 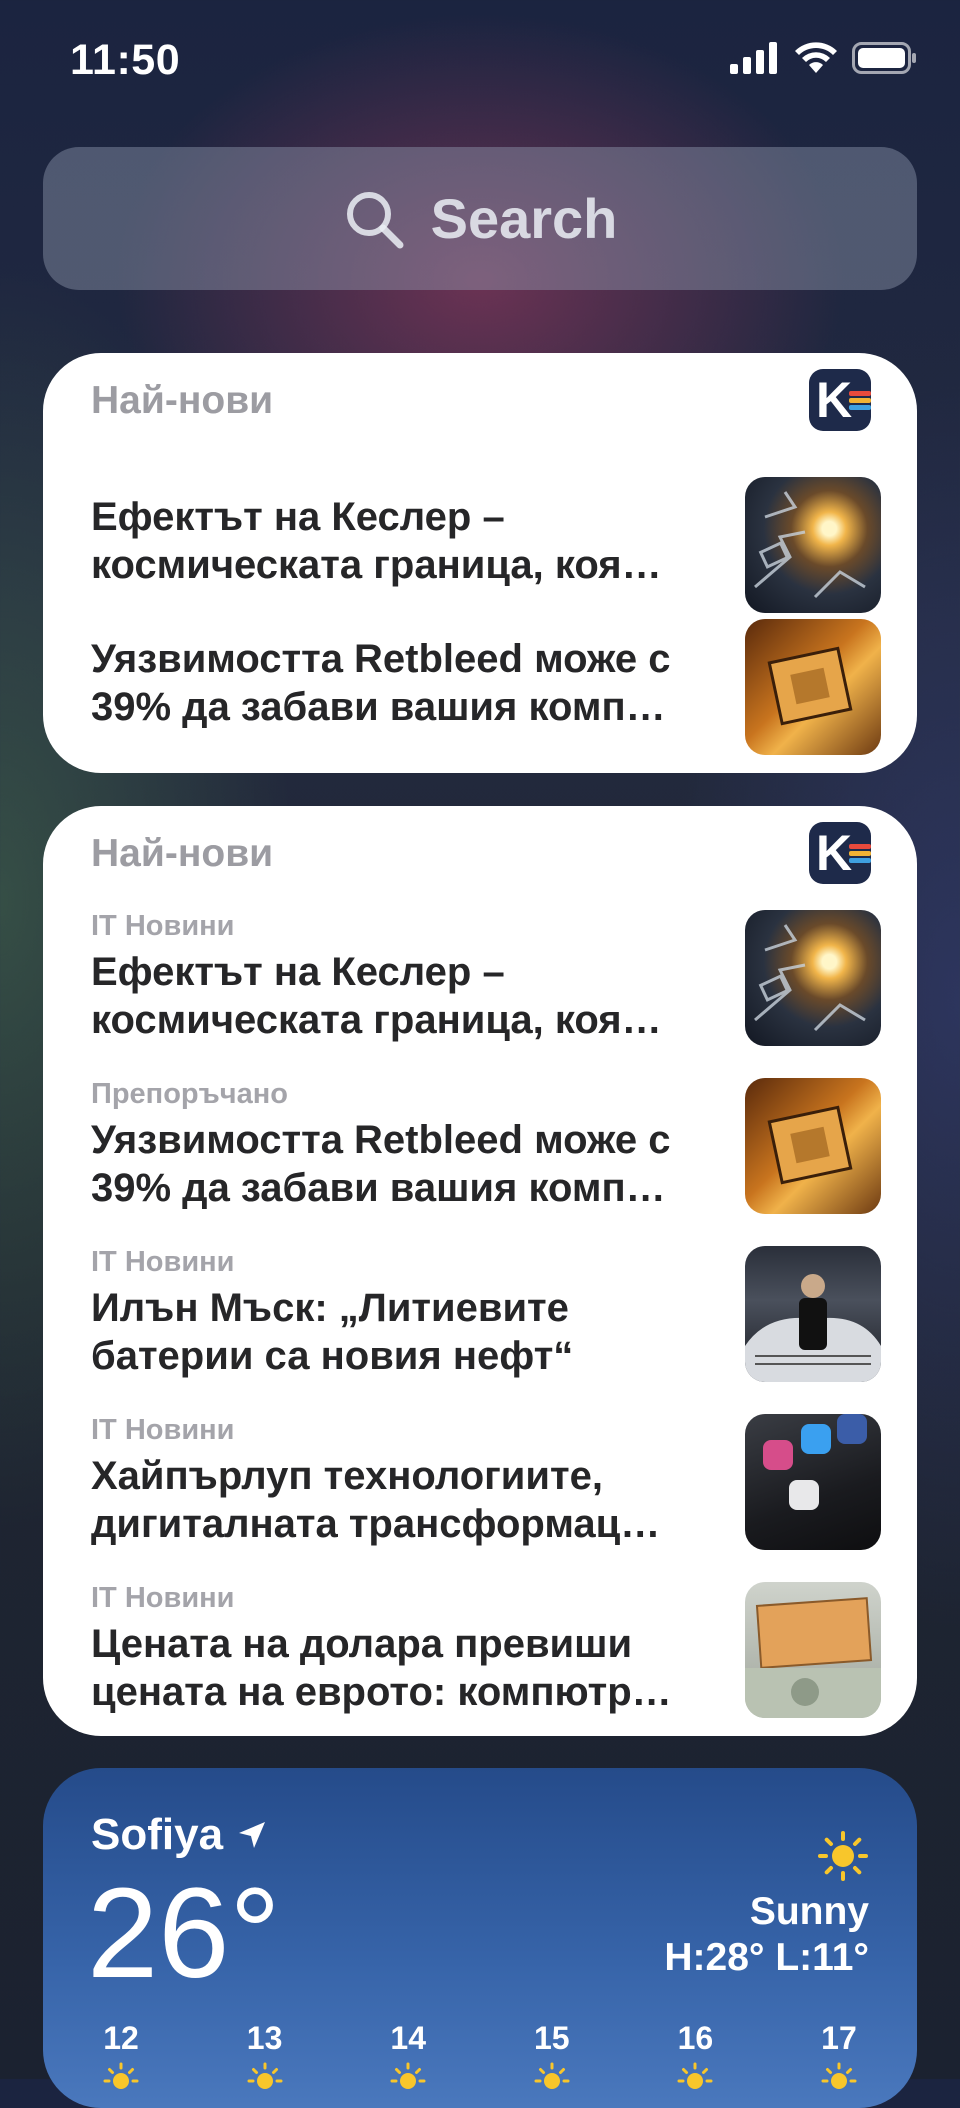 I want to click on search-icon, so click(x=375, y=219).